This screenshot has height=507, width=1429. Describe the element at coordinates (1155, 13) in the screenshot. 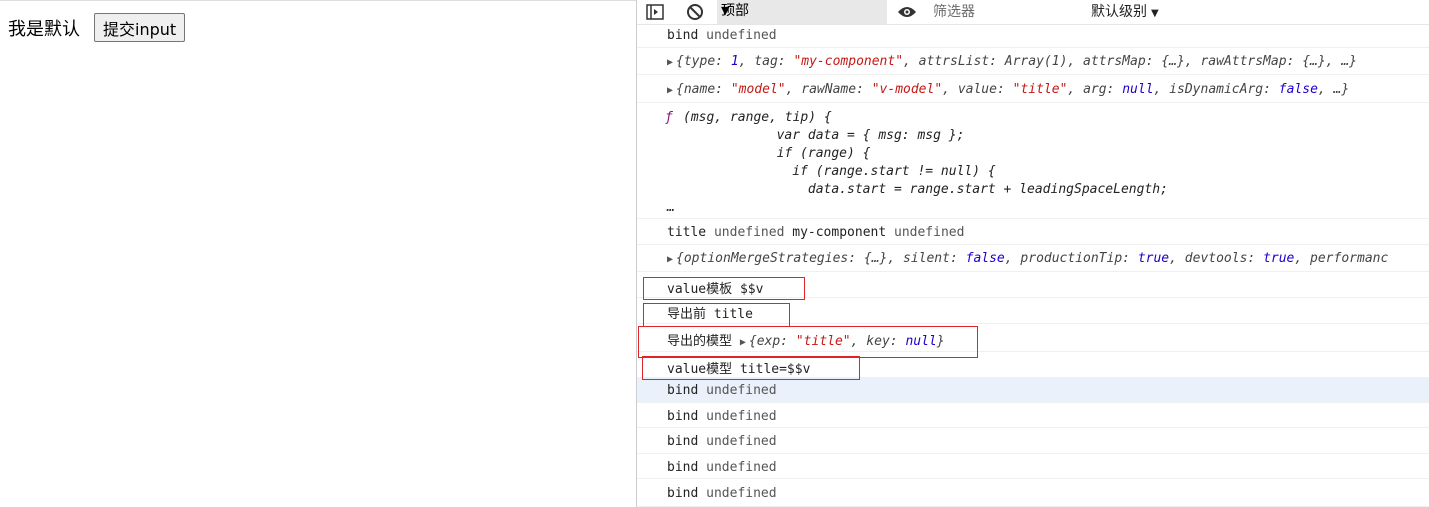

I see `chevron-down-icon: ▼` at that location.